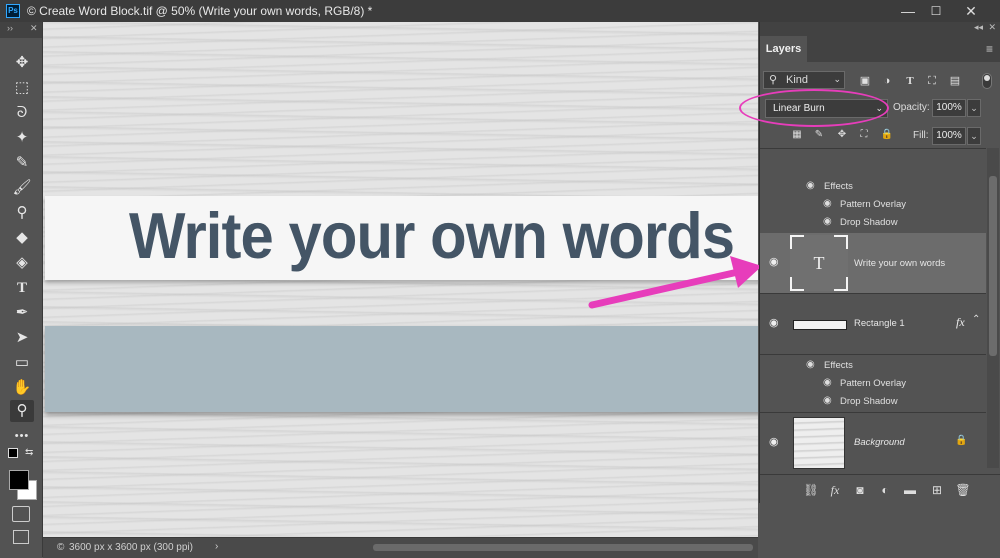 This screenshot has width=1000, height=558. What do you see at coordinates (989, 49) in the screenshot?
I see `panel-menu-icon: ≡` at bounding box center [989, 49].